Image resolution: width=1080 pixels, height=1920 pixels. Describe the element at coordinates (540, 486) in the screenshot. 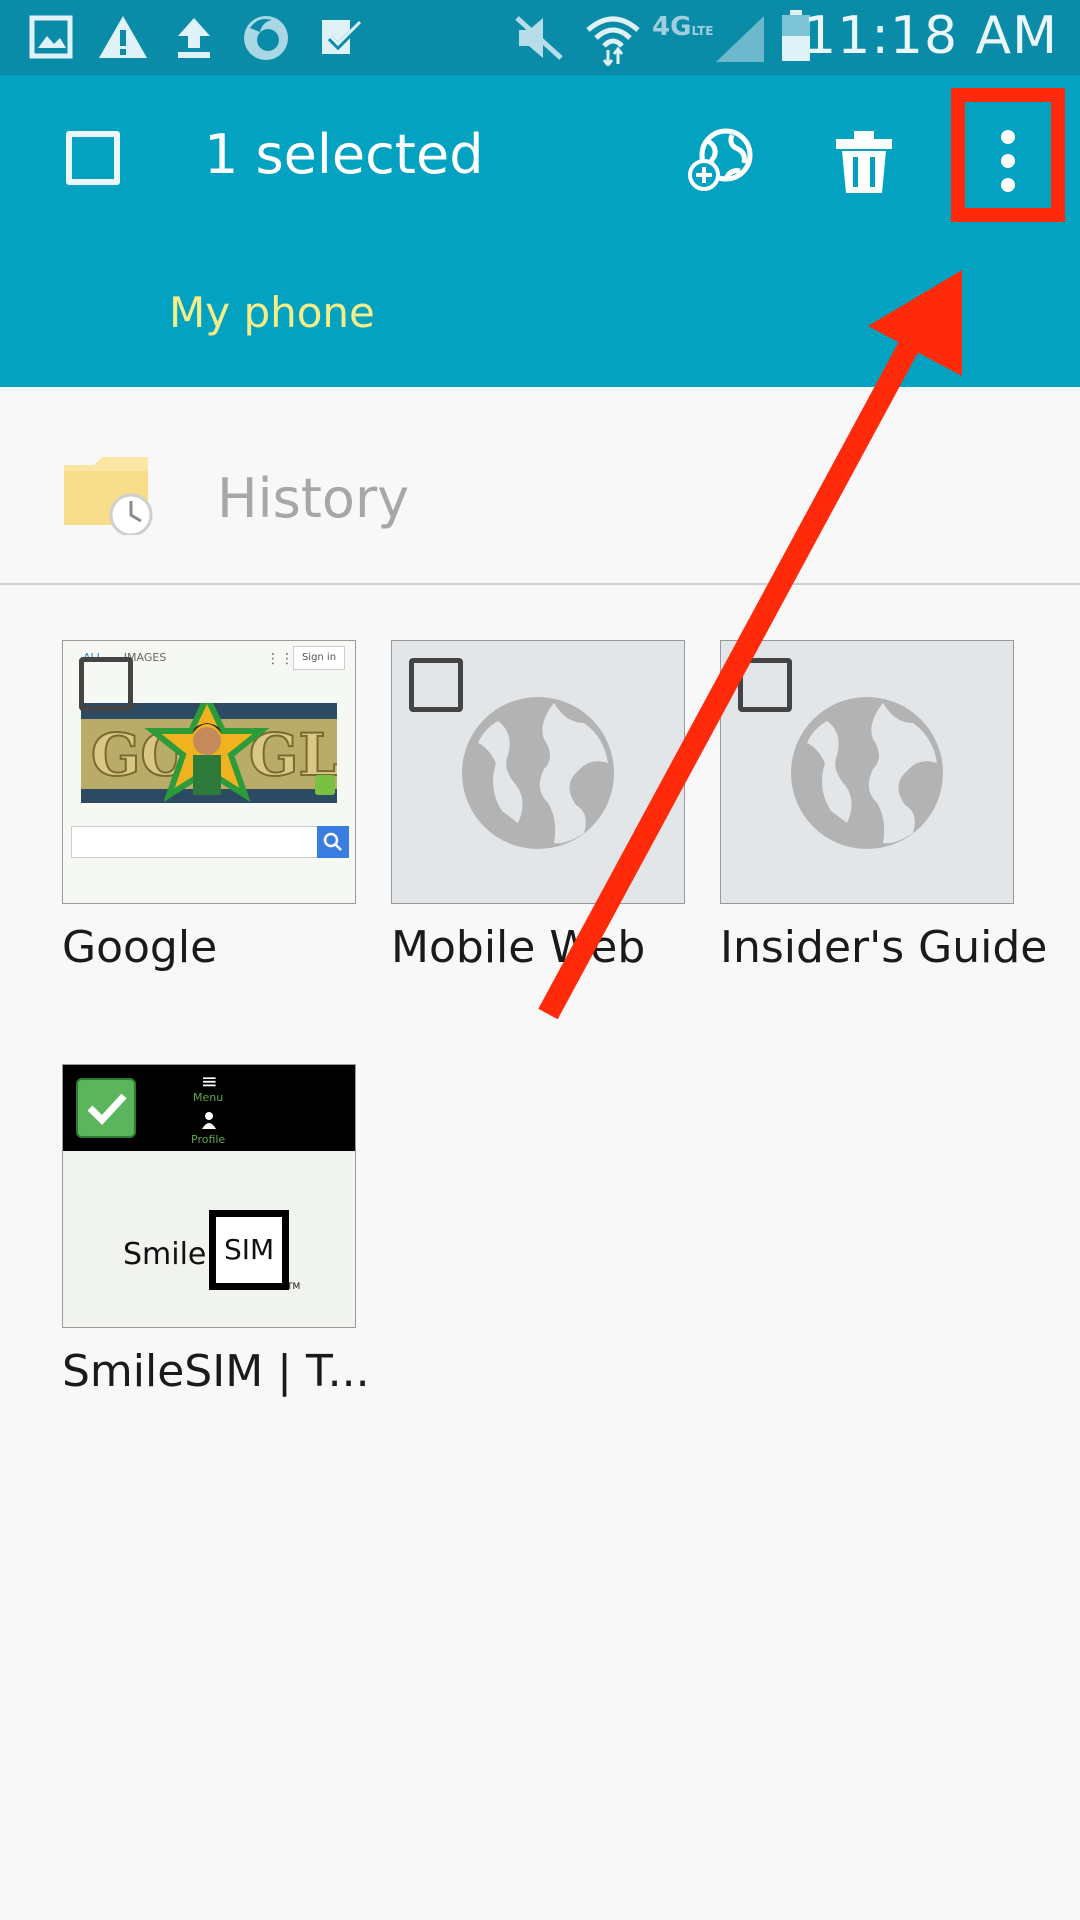

I see `history-row: History` at that location.